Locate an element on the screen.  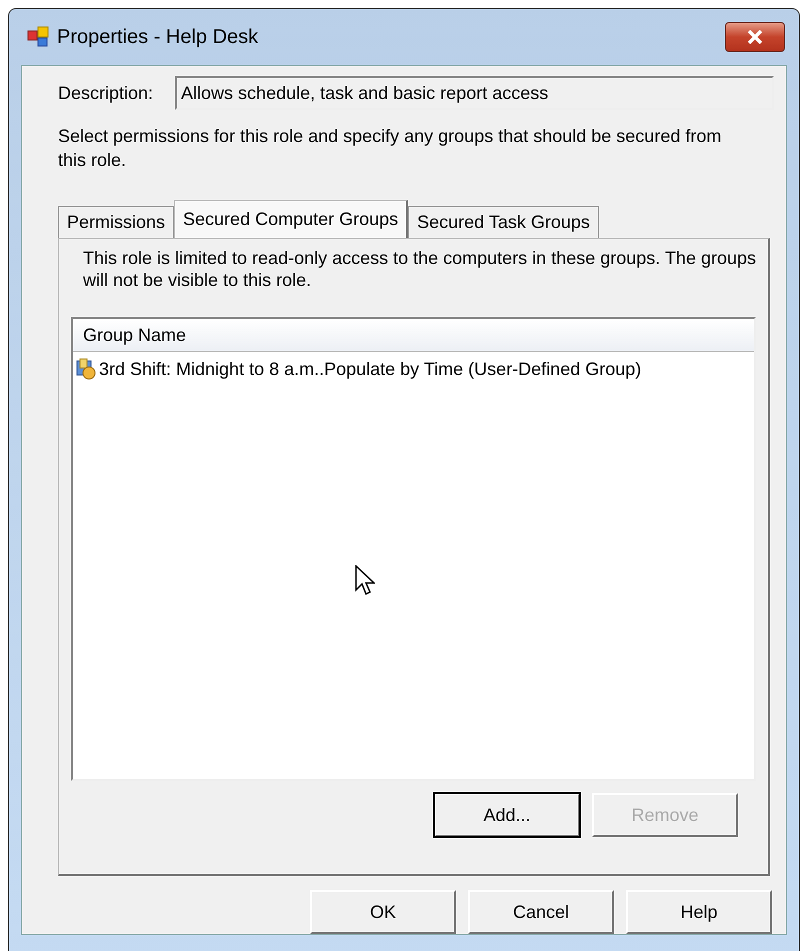
close-button is located at coordinates (755, 37).